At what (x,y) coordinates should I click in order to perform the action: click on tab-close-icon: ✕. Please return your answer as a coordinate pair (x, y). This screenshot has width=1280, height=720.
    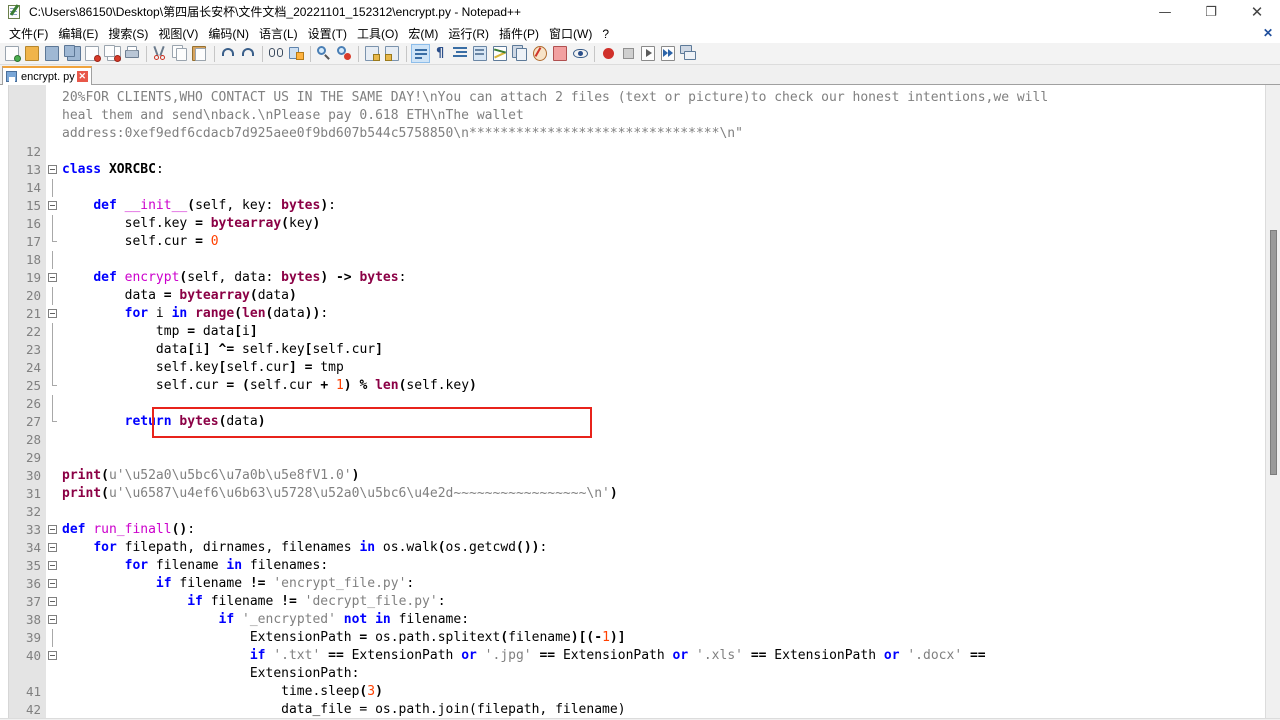
    Looking at the image, I should click on (82, 76).